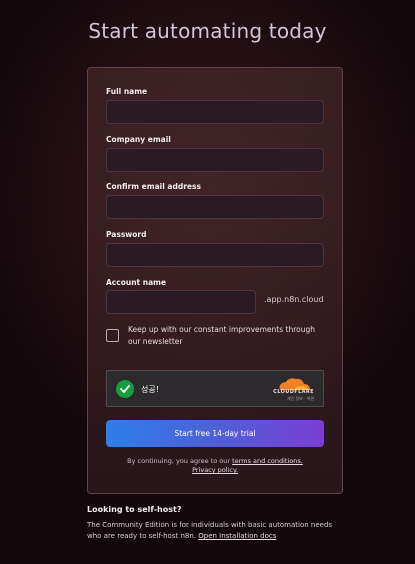 This screenshot has width=415, height=564. I want to click on confirm-email-input, so click(215, 207).